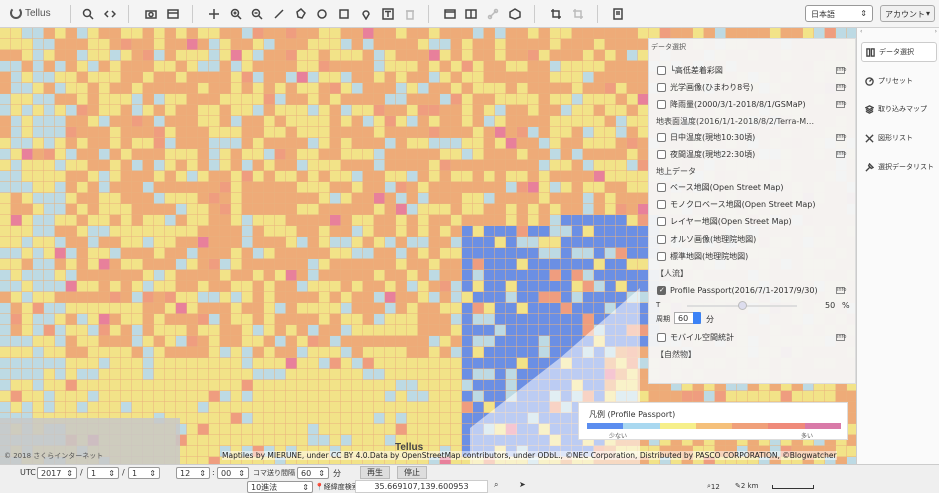 The width and height of the screenshot is (939, 493). Describe the element at coordinates (214, 14) in the screenshot. I see `move-icon` at that location.